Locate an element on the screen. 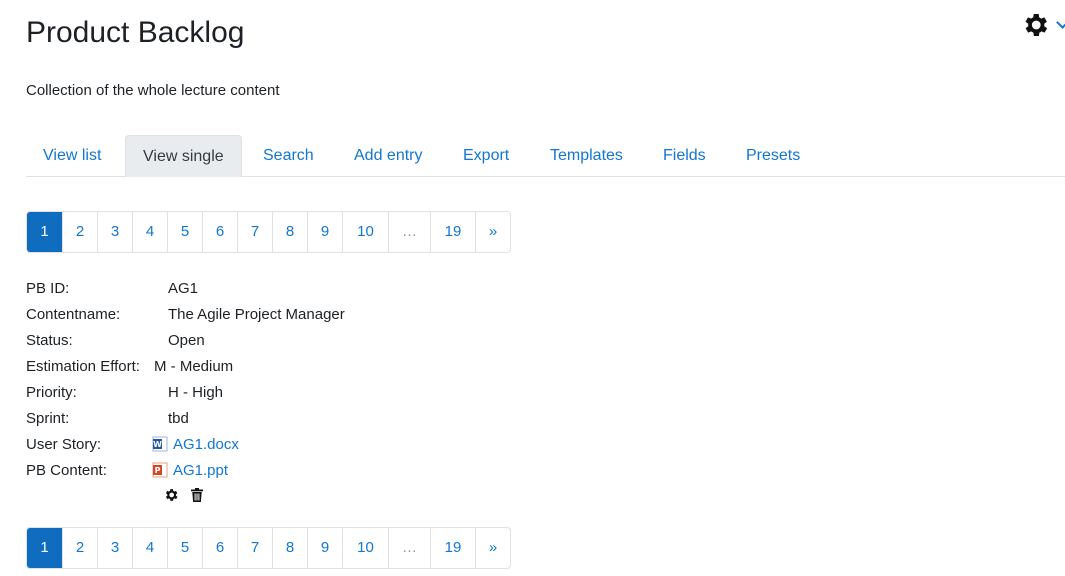  field-value: Open is located at coordinates (186, 340).